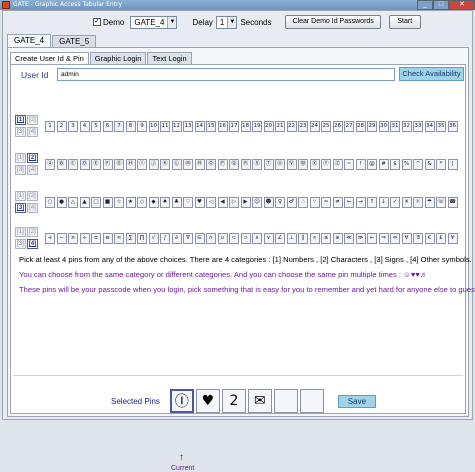 The image size is (475, 472). What do you see at coordinates (429, 202) in the screenshot?
I see `pin-button: ☂` at bounding box center [429, 202].